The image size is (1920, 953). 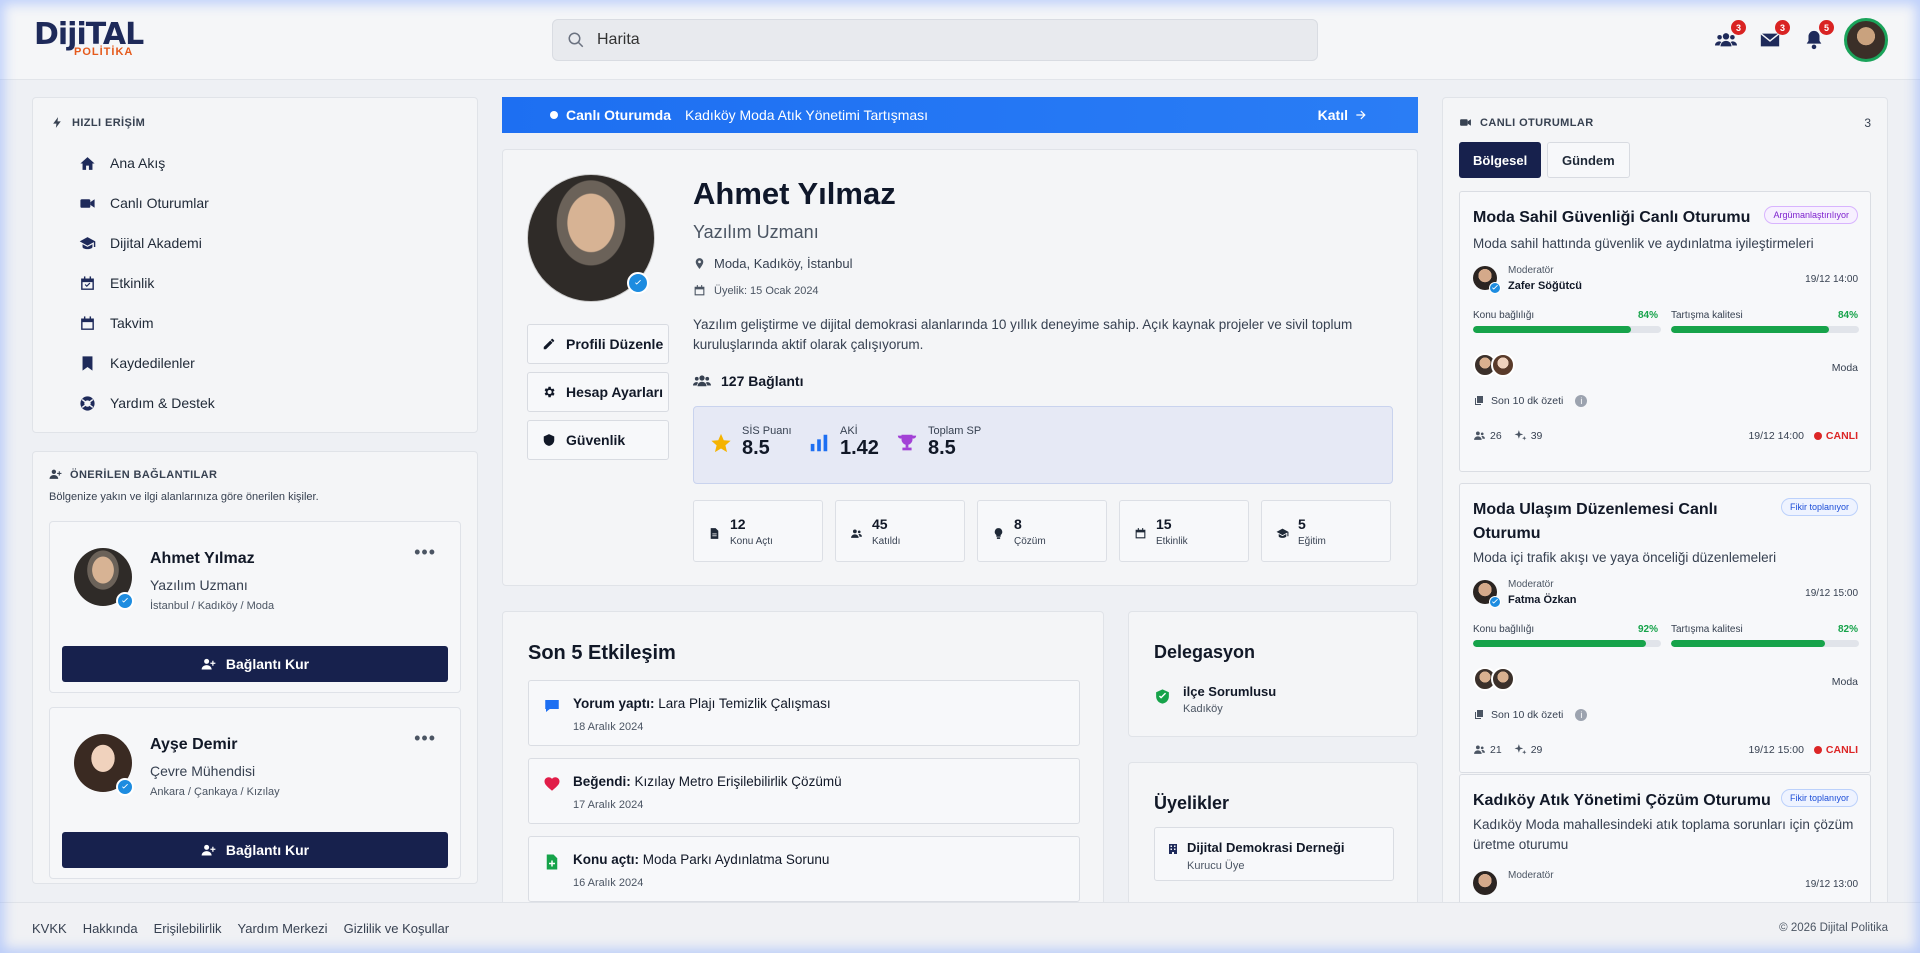 What do you see at coordinates (1707, 629) in the screenshot?
I see `discussion-quality-label: Tartışma kalitesi` at bounding box center [1707, 629].